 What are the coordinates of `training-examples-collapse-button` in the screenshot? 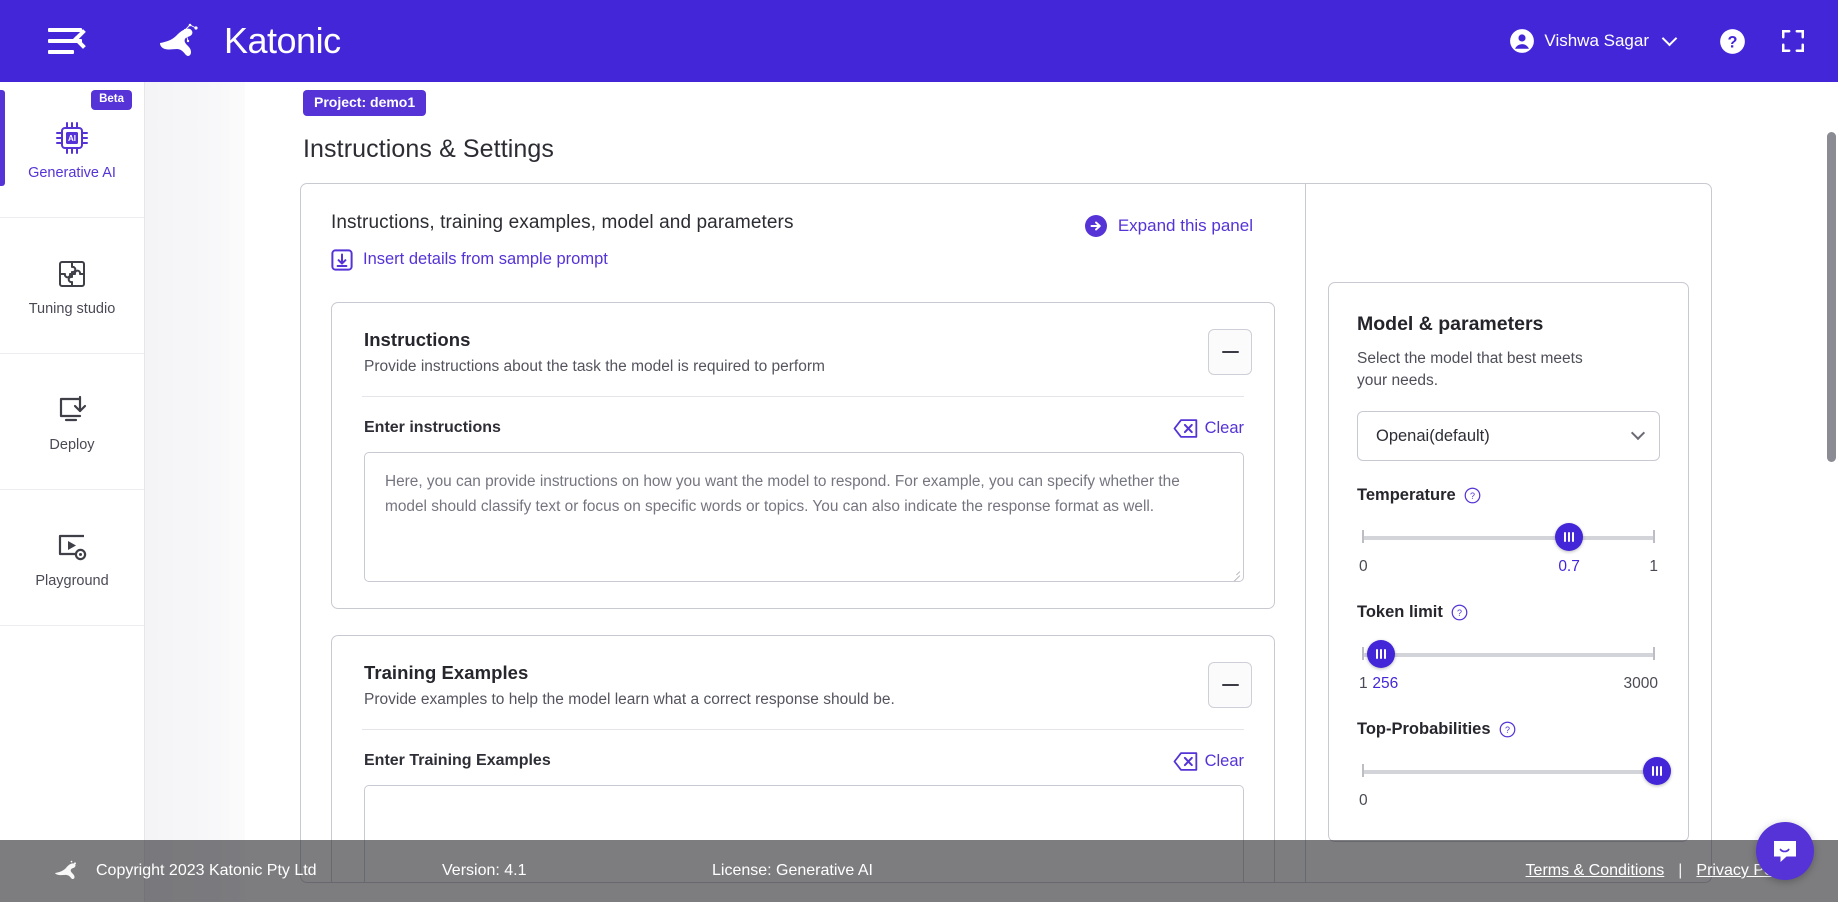 It's located at (1230, 684).